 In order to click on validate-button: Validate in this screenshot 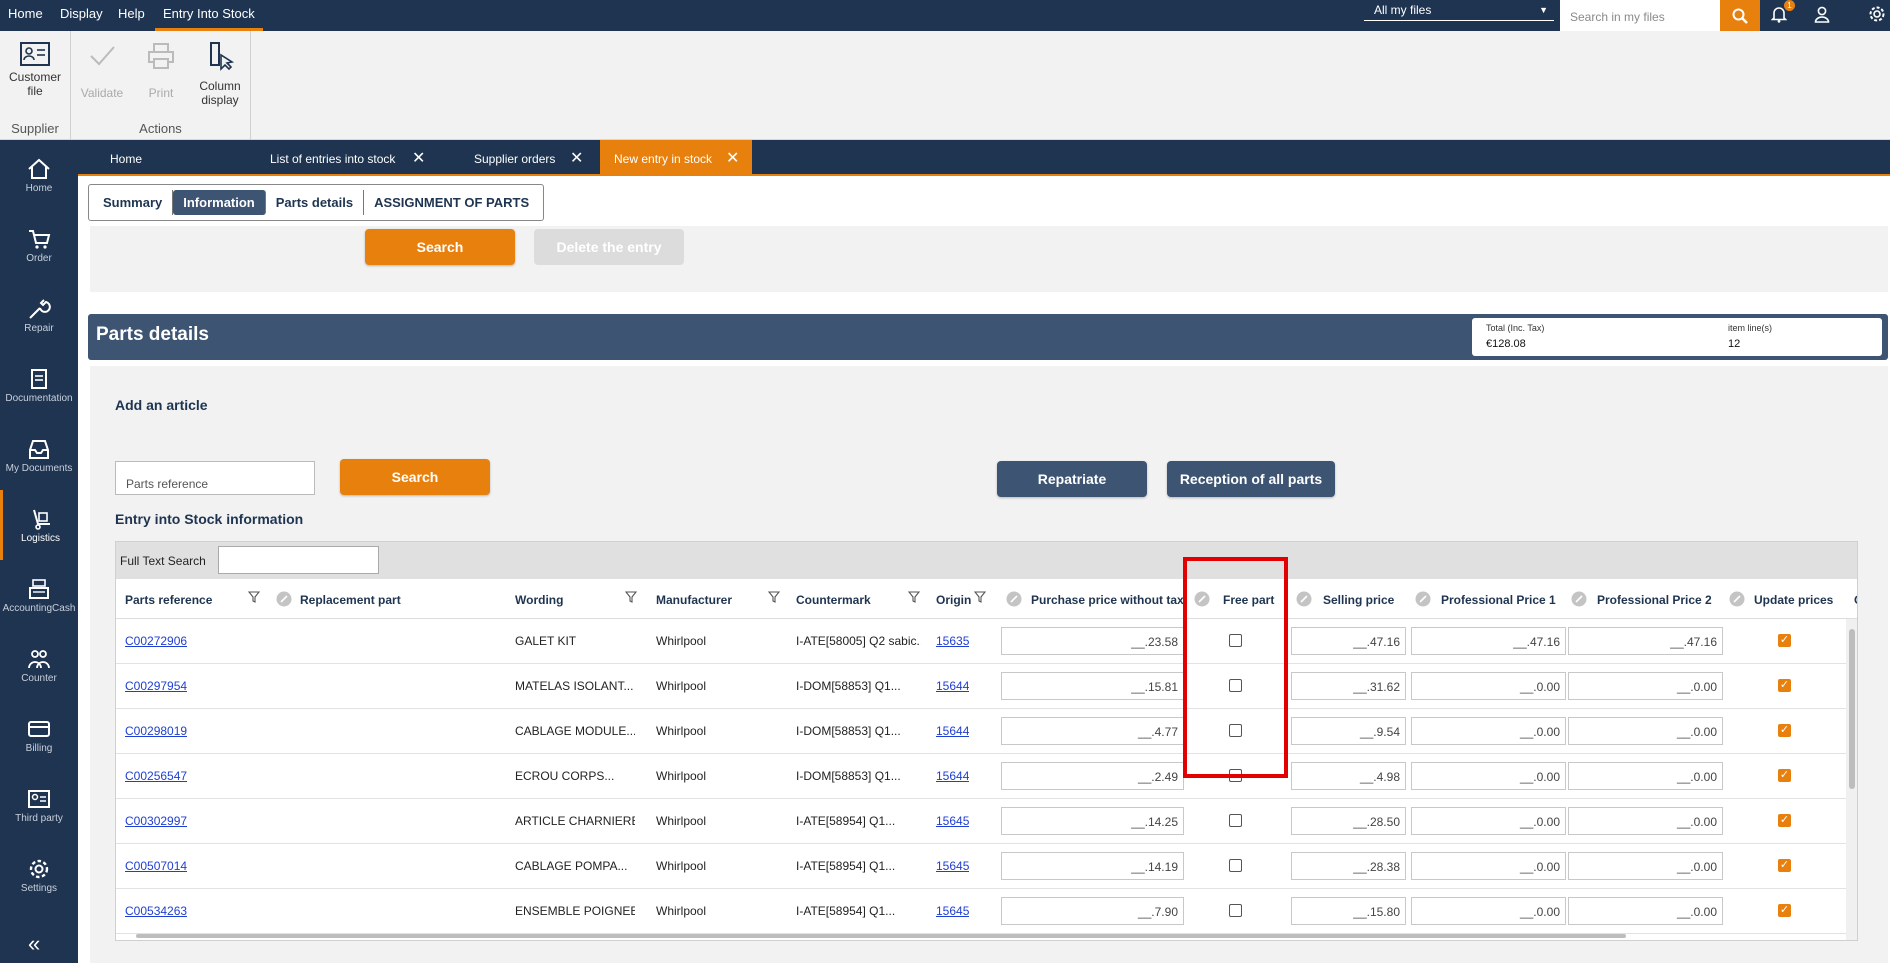, I will do `click(102, 70)`.